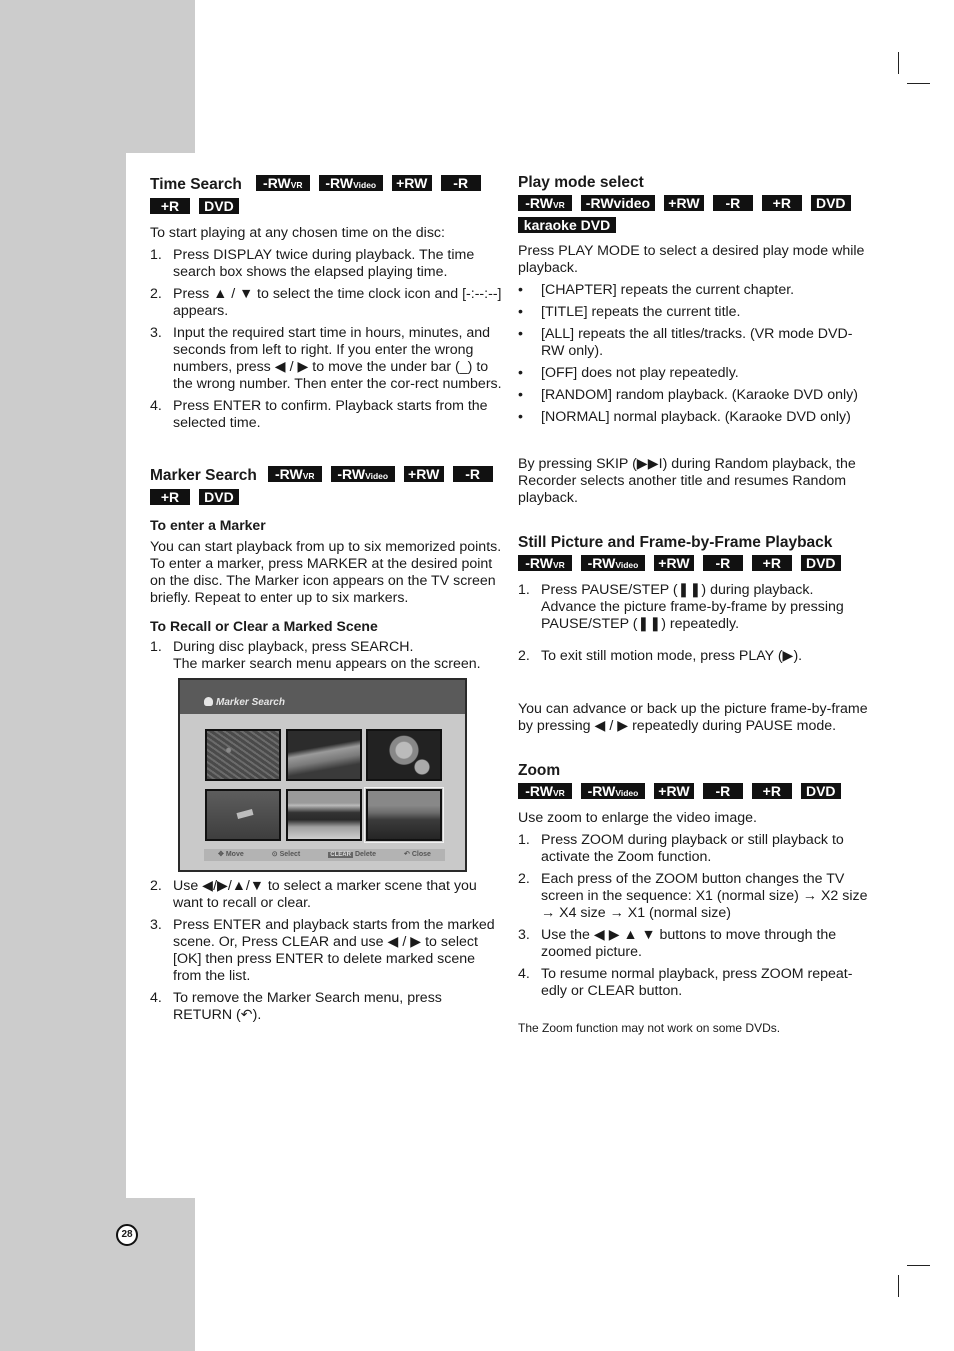  Describe the element at coordinates (567, 225) in the screenshot. I see `badge-karaoke-dvd: karaoke DVD` at that location.